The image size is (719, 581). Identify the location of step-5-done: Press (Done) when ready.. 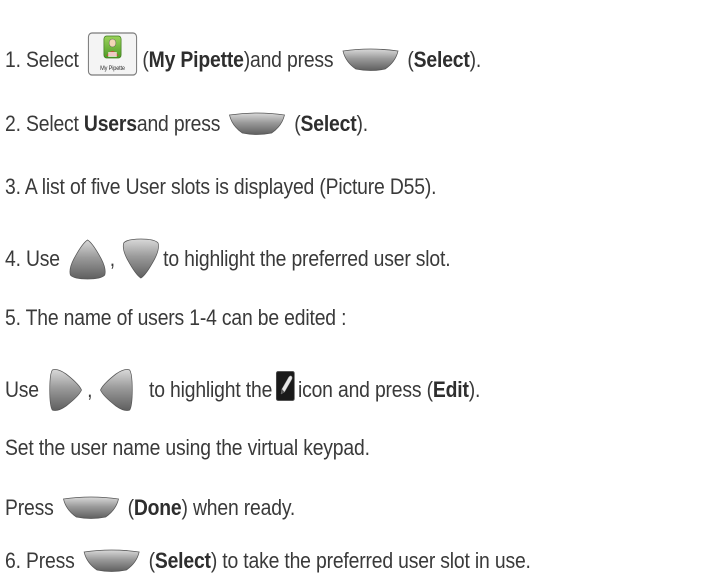
(312, 508).